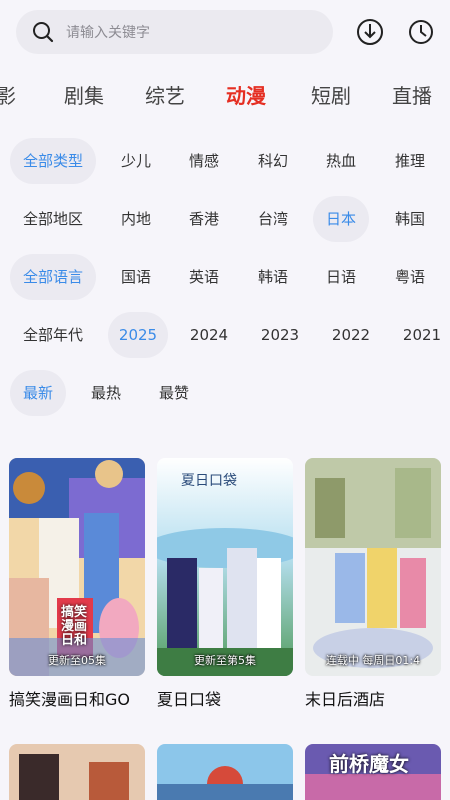 The width and height of the screenshot is (450, 800). Describe the element at coordinates (138, 335) in the screenshot. I see `filter-year-2025: 2025` at that location.